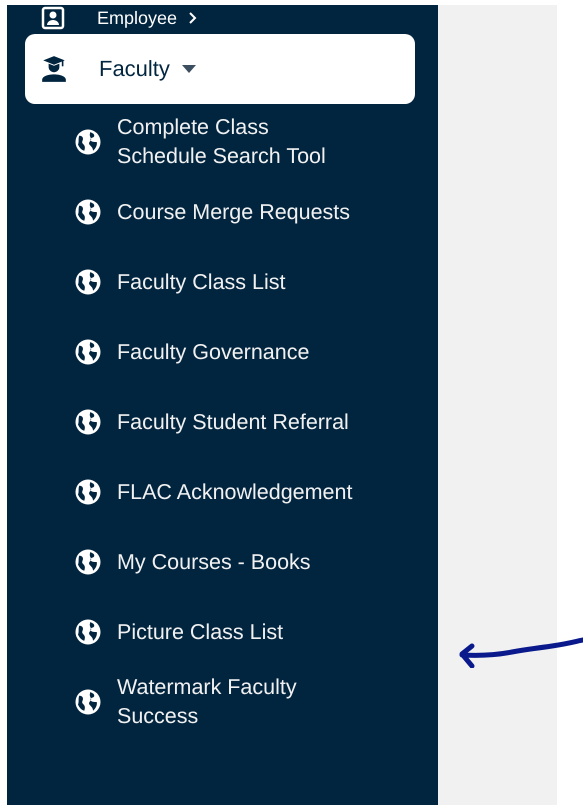 The image size is (583, 805). Describe the element at coordinates (54, 69) in the screenshot. I see `graduate-icon` at that location.